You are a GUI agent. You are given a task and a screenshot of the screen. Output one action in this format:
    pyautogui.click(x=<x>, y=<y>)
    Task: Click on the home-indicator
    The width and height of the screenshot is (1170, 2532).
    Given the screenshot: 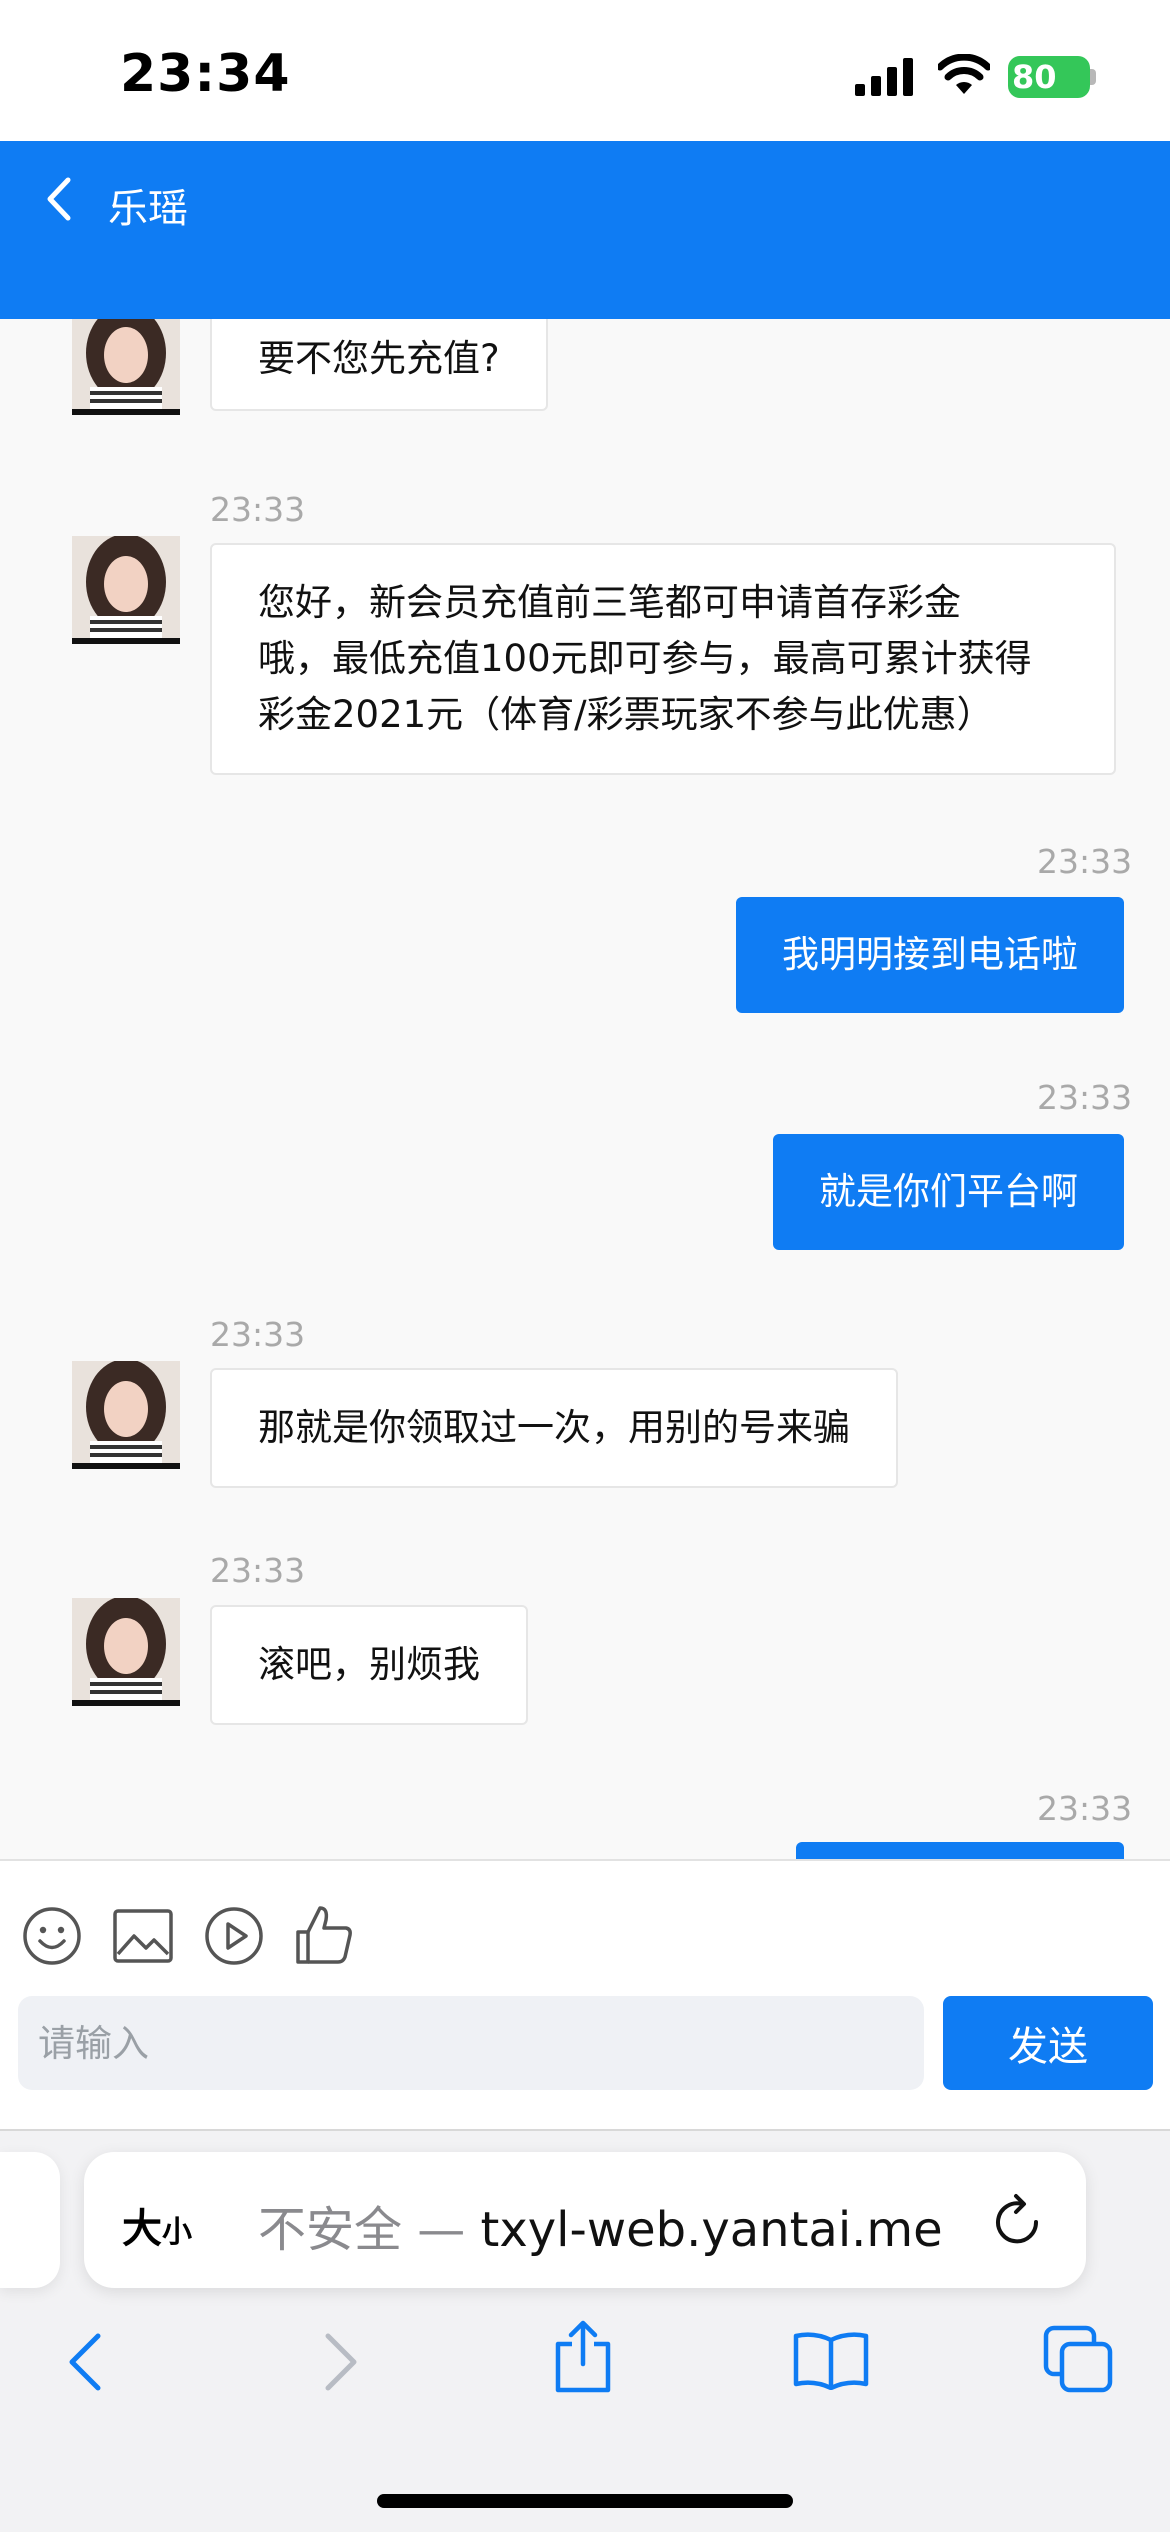 What is the action you would take?
    pyautogui.click(x=585, y=2501)
    